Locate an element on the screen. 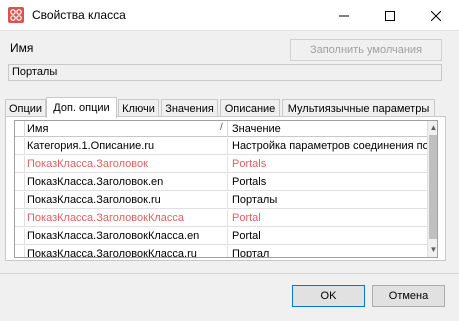 This screenshot has height=321, width=459. tab-options: Опции is located at coordinates (25, 108).